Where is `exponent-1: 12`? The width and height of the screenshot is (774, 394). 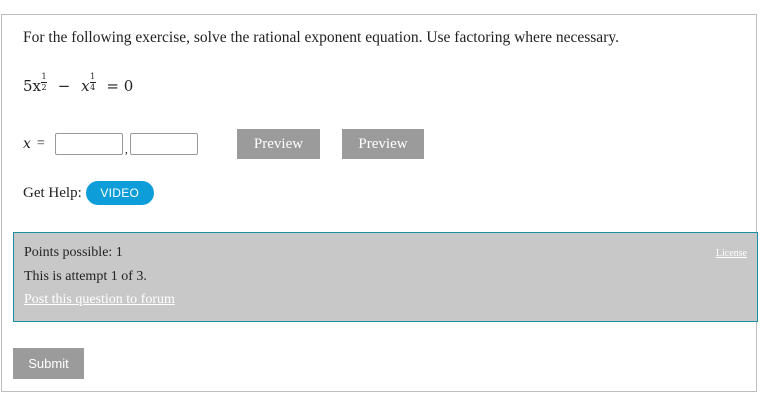
exponent-1: 12 is located at coordinates (44, 82).